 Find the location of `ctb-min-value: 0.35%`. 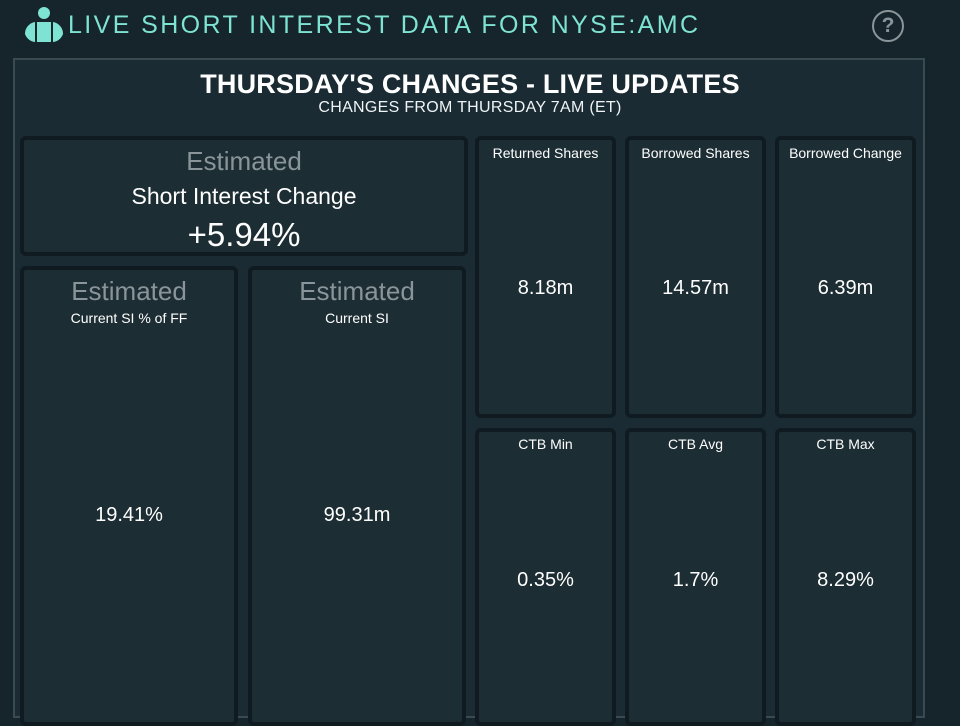

ctb-min-value: 0.35% is located at coordinates (545, 580).